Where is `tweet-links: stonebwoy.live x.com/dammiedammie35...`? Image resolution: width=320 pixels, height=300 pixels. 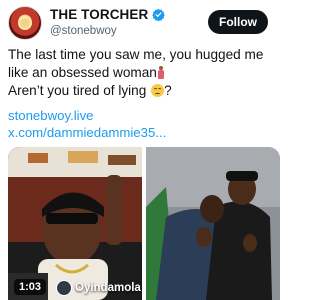
tweet-links: stonebwoy.live x.com/dammiedammie35... is located at coordinates (87, 124).